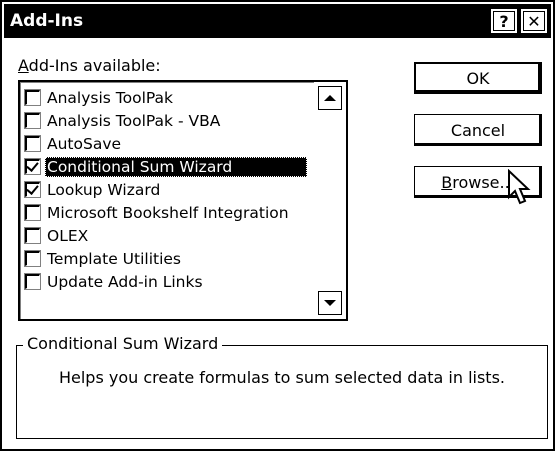 This screenshot has width=555, height=451. I want to click on list-item-label: Template Utilities, so click(114, 258).